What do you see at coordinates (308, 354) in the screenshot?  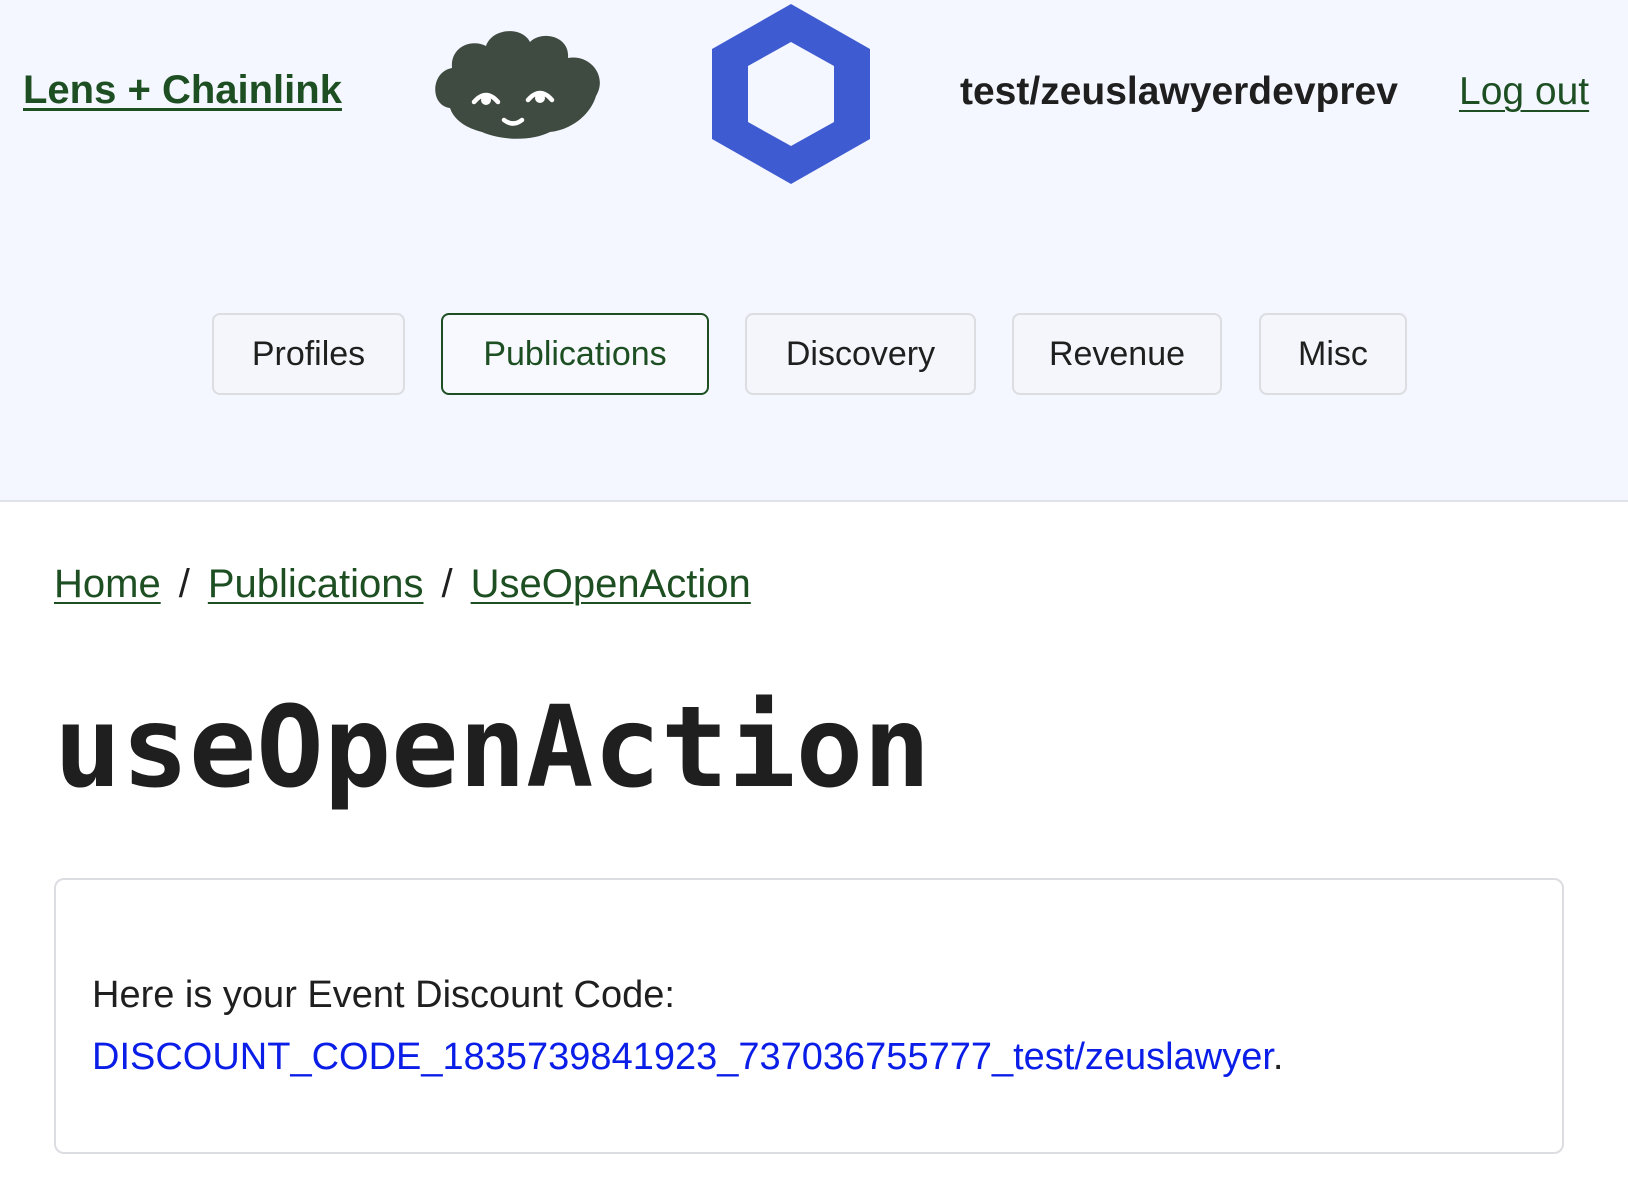 I see `tab-profiles: Profiles` at bounding box center [308, 354].